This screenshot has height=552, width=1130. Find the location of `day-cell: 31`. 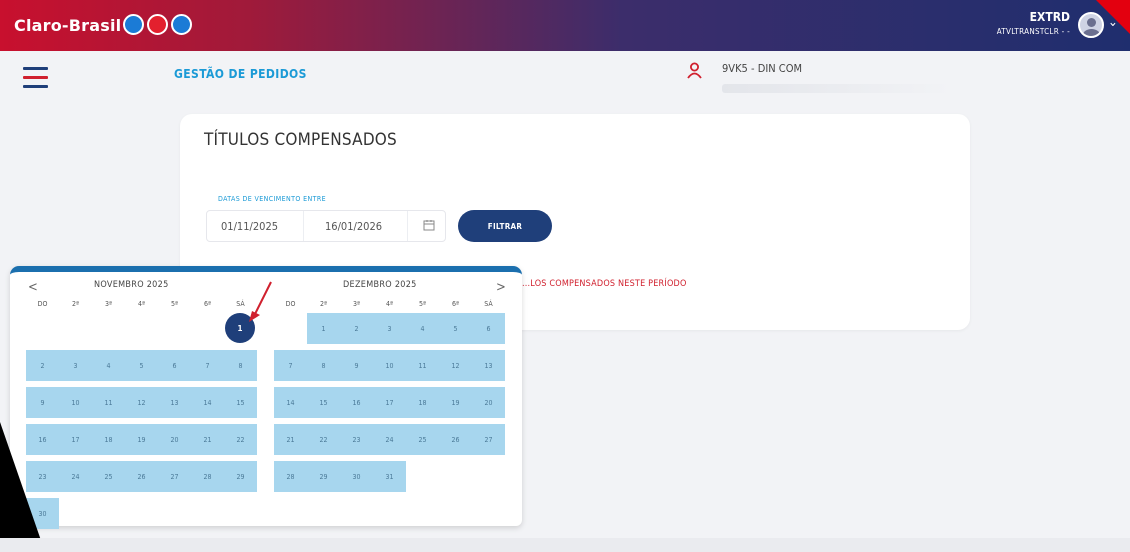

day-cell: 31 is located at coordinates (389, 476).